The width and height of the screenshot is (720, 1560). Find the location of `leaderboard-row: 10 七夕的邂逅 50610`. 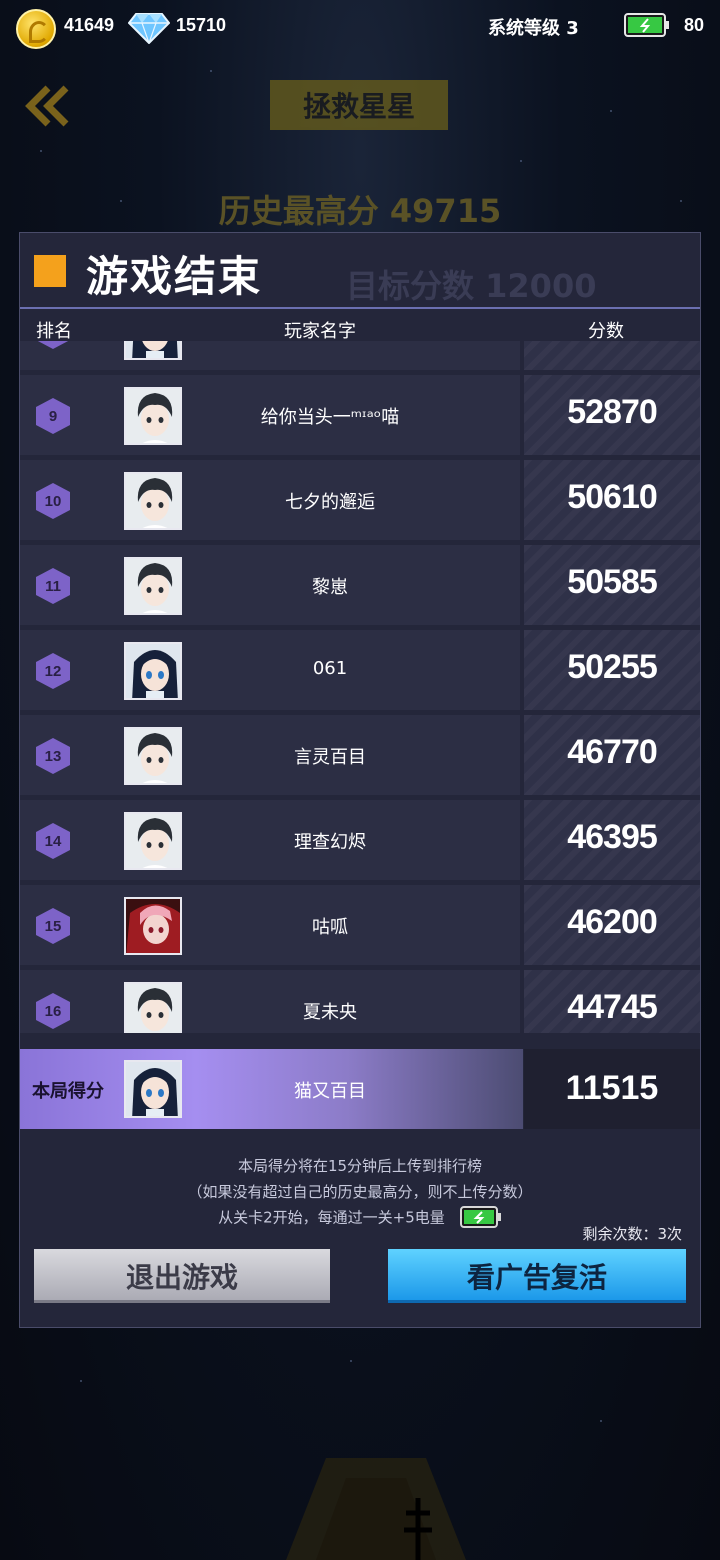

leaderboard-row: 10 七夕的邂逅 50610 is located at coordinates (360, 502).